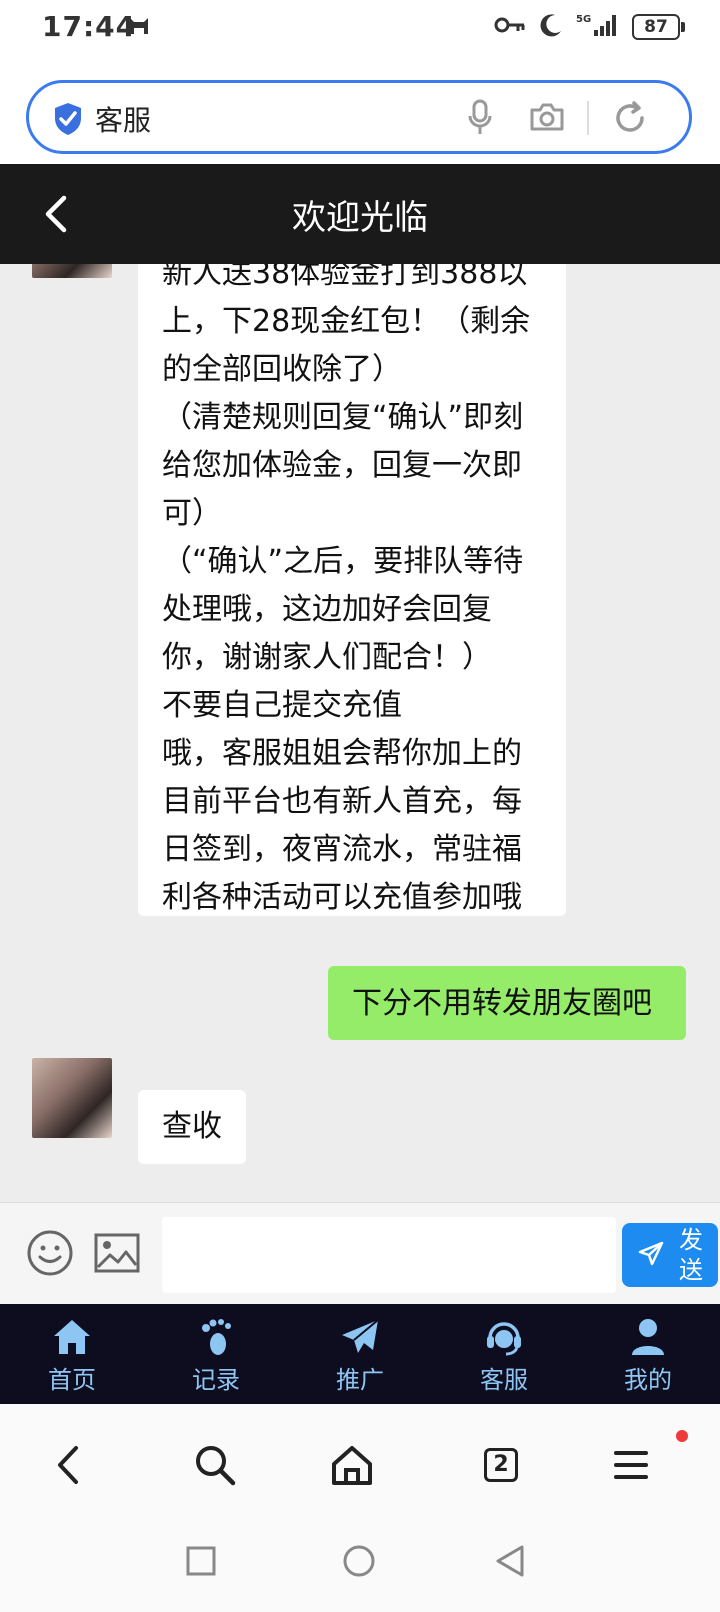  Describe the element at coordinates (215, 1467) in the screenshot. I see `browser-search-icon` at that location.